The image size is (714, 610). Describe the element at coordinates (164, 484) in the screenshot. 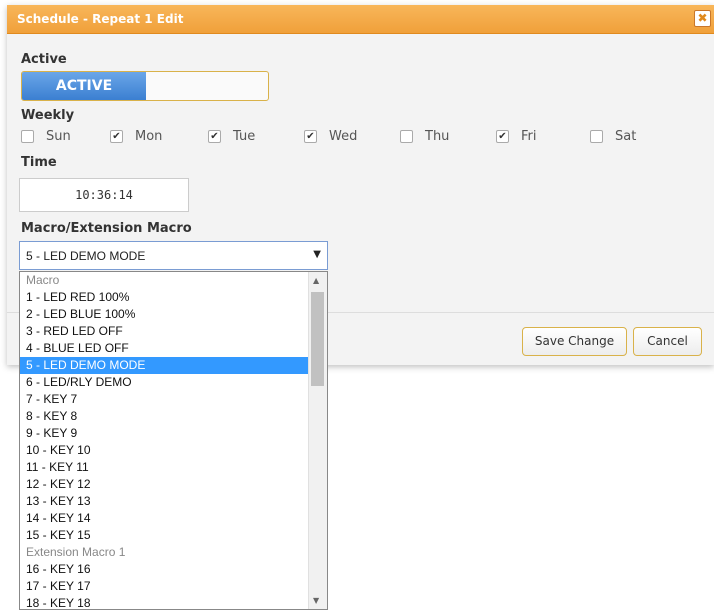

I see `dropdown-option: 12 - KEY 12` at that location.